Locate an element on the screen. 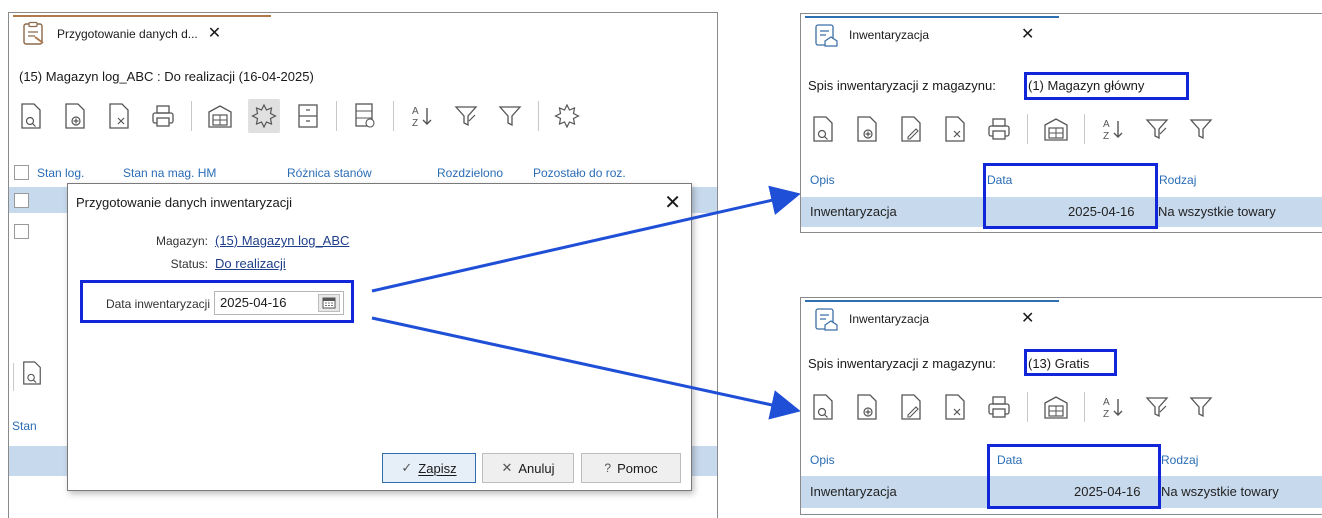 The width and height of the screenshot is (1322, 518). right-top-toolbar: AZ is located at coordinates (1018, 129).